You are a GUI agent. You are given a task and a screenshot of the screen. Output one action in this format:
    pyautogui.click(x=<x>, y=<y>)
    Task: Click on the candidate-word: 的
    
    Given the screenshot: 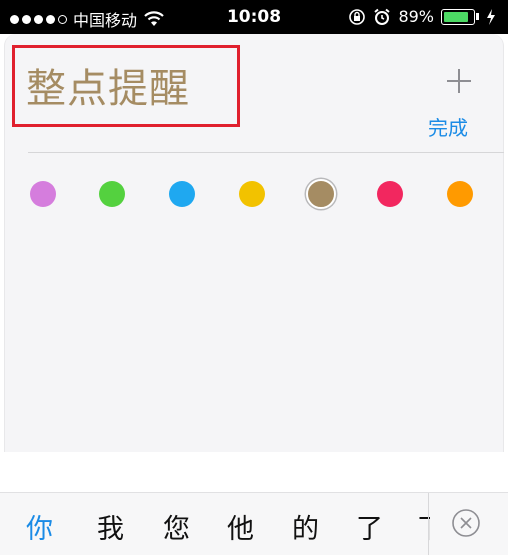 What is the action you would take?
    pyautogui.click(x=305, y=526)
    